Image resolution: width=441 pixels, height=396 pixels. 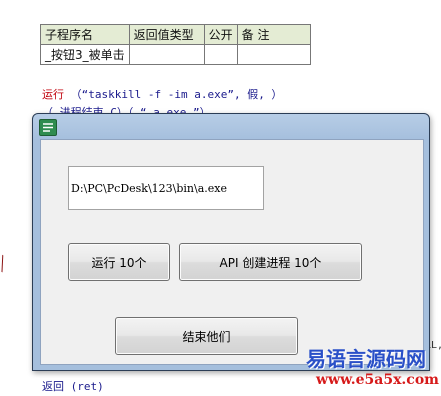 I want to click on cell-public, so click(x=220, y=54).